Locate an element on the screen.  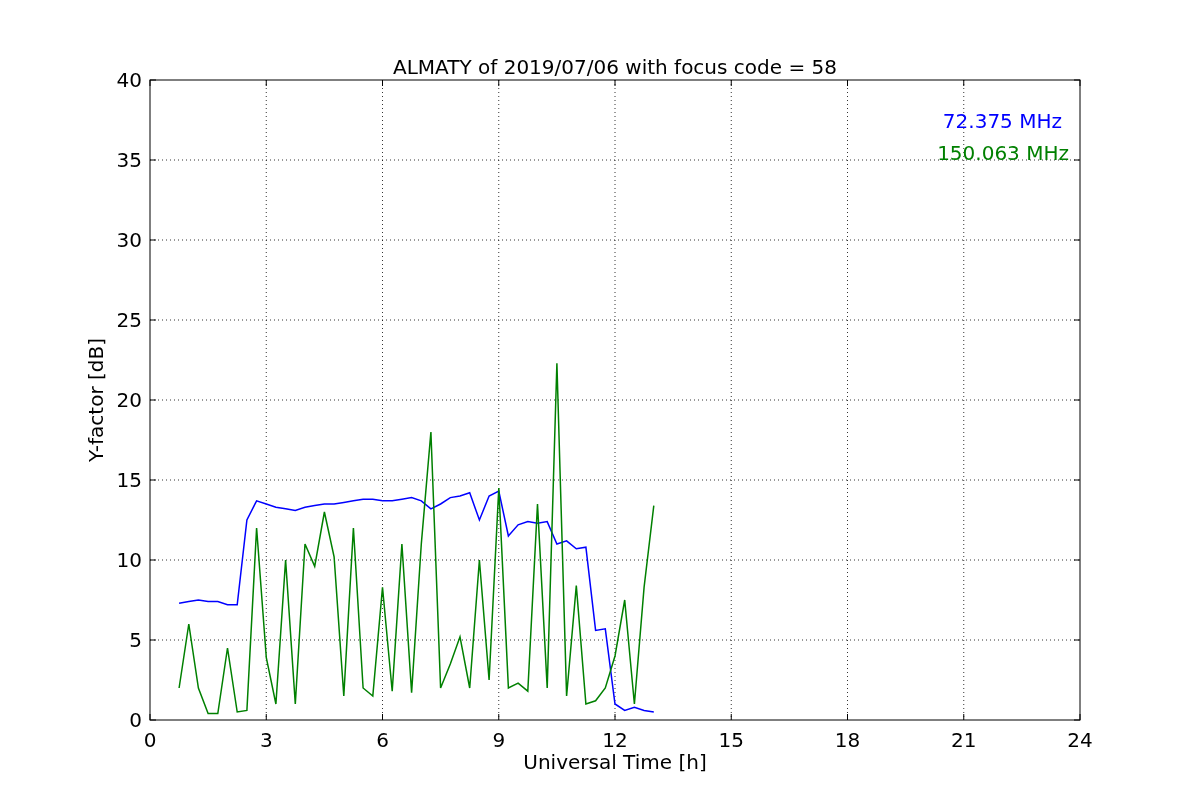
tick-label: 3 is located at coordinates (266, 740).